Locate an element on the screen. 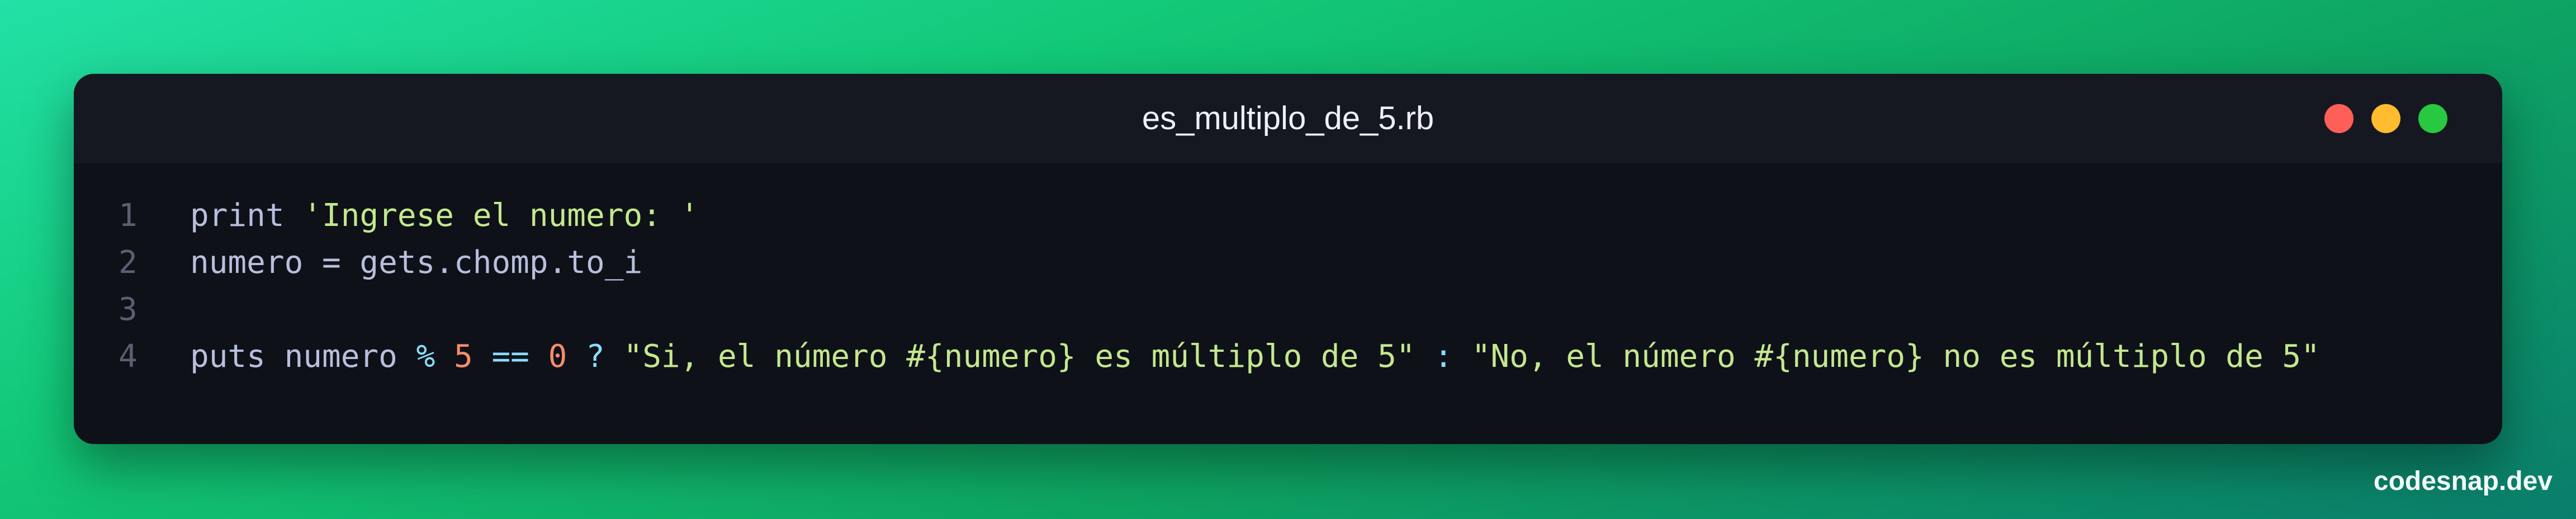 The image size is (2576, 519). close-button is located at coordinates (2339, 119).